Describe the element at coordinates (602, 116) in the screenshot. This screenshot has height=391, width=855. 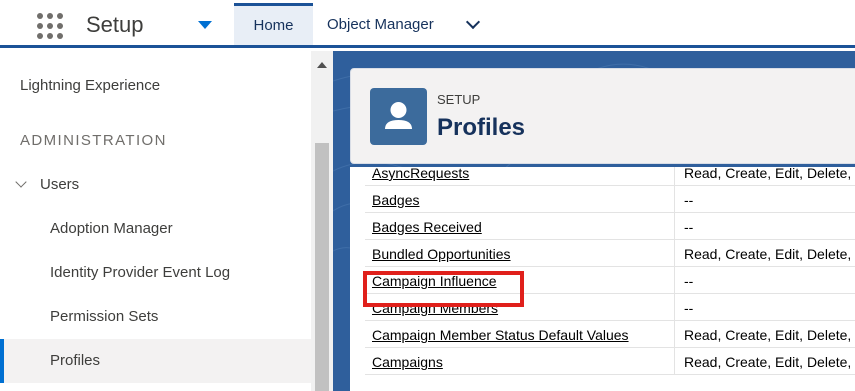
I see `page-header: SETUP Profiles` at that location.